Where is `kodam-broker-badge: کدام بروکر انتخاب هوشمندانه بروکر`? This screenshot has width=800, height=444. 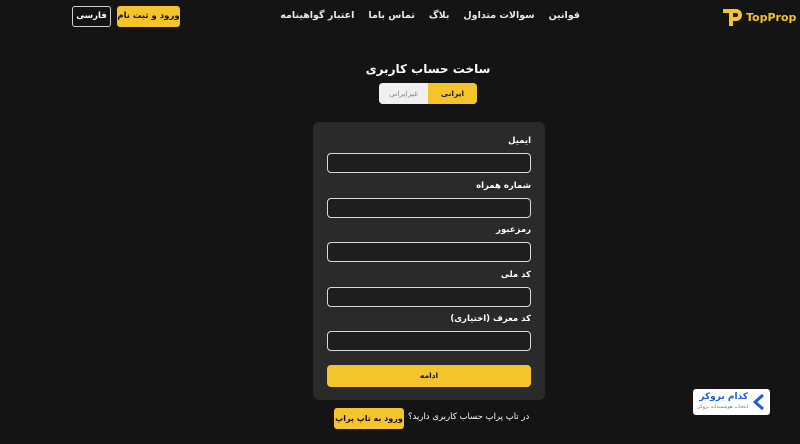
kodam-broker-badge: کدام بروکر انتخاب هوشمندانه بروکر is located at coordinates (731, 402).